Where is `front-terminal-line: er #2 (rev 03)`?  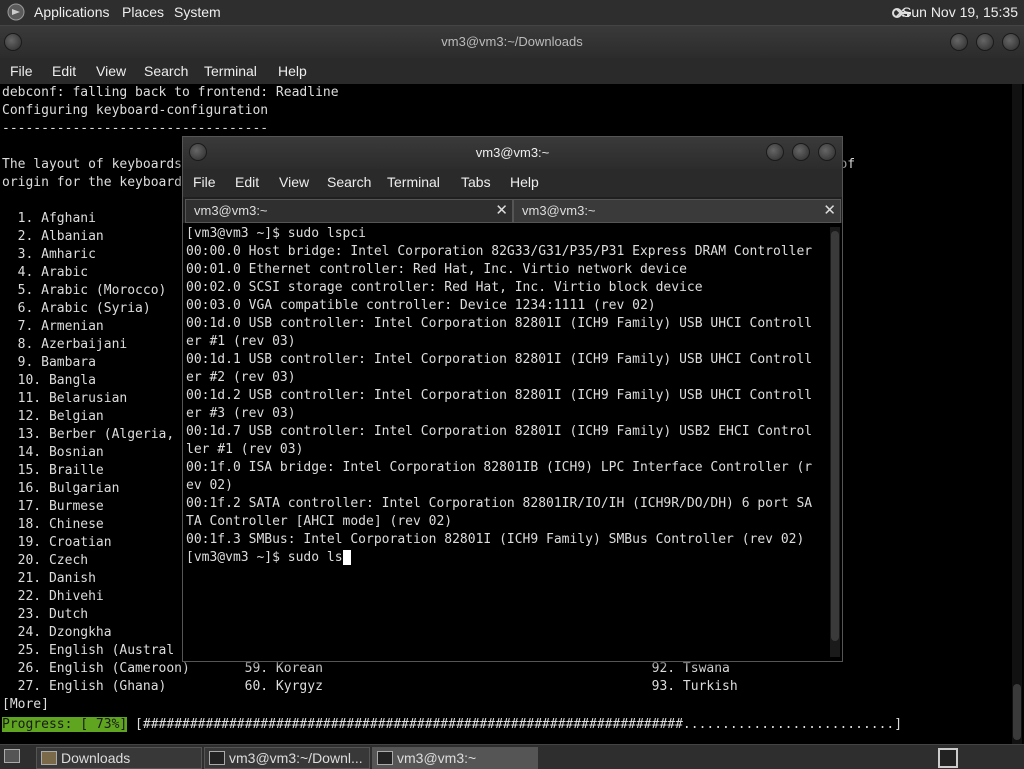
front-terminal-line: er #2 (rev 03) is located at coordinates (241, 377).